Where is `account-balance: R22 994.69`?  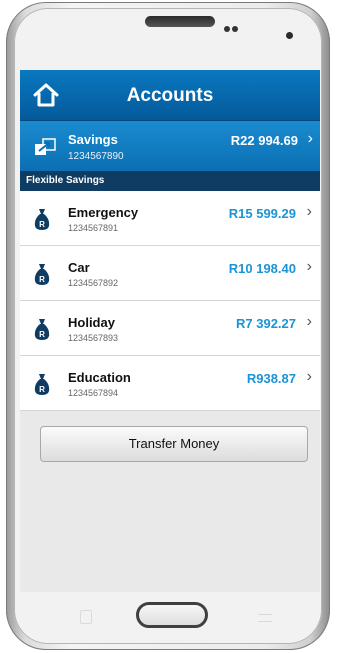 account-balance: R22 994.69 is located at coordinates (264, 140).